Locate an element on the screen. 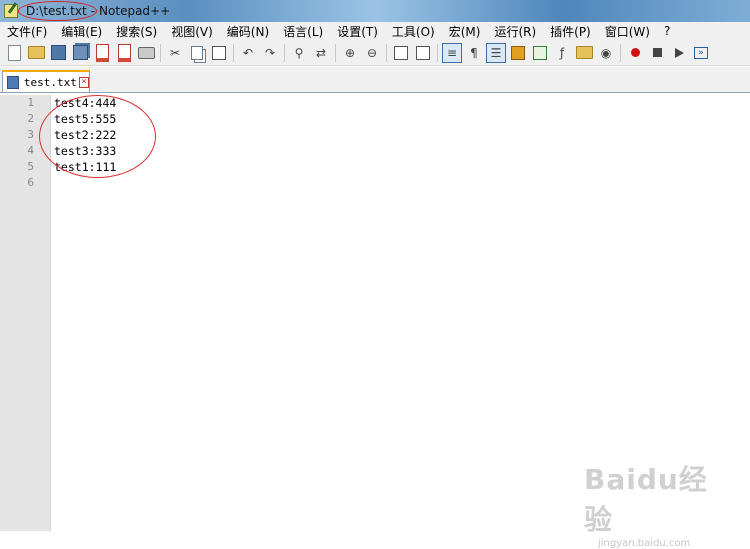  copy-icon is located at coordinates (197, 53).